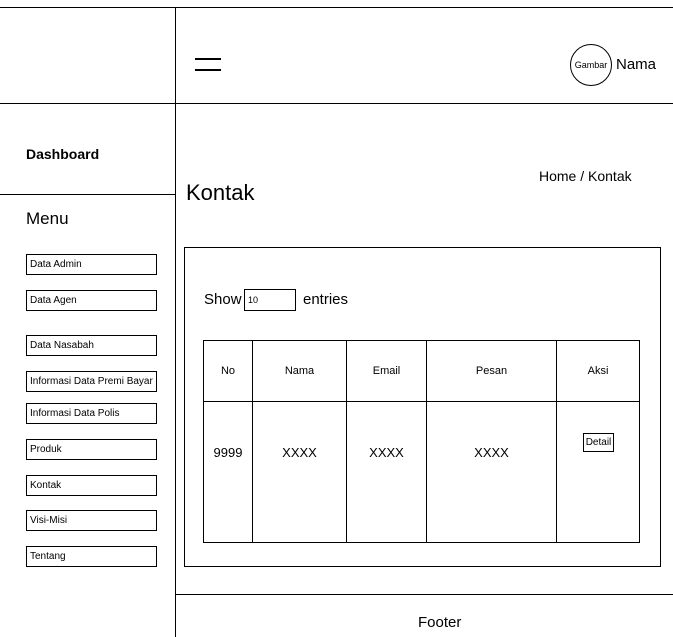 The image size is (673, 637). What do you see at coordinates (386, 371) in the screenshot?
I see `column-header-email: Email` at bounding box center [386, 371].